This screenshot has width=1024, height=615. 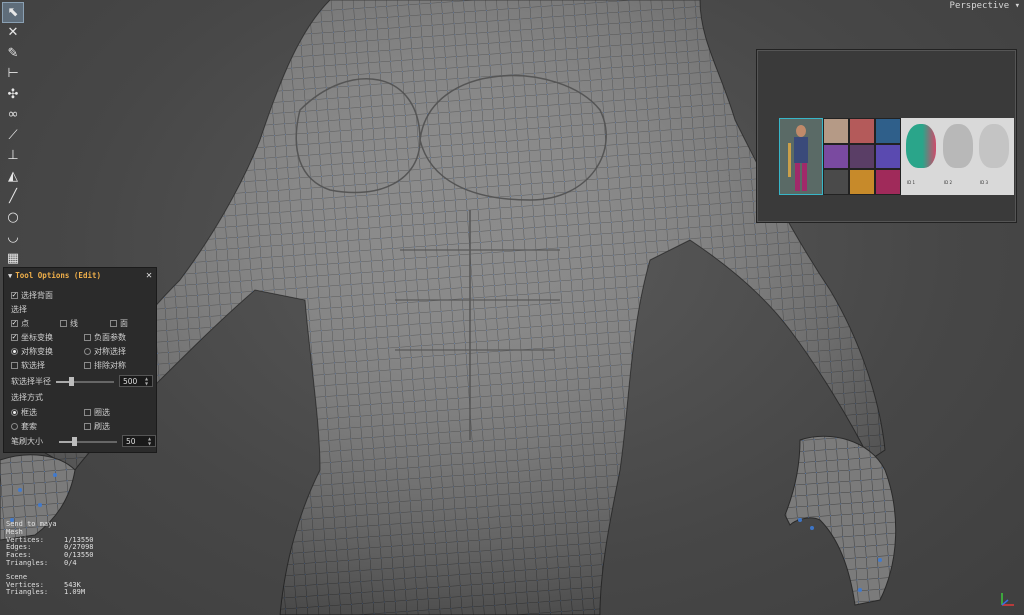 I want to click on mode-click-radio, so click(x=14, y=412).